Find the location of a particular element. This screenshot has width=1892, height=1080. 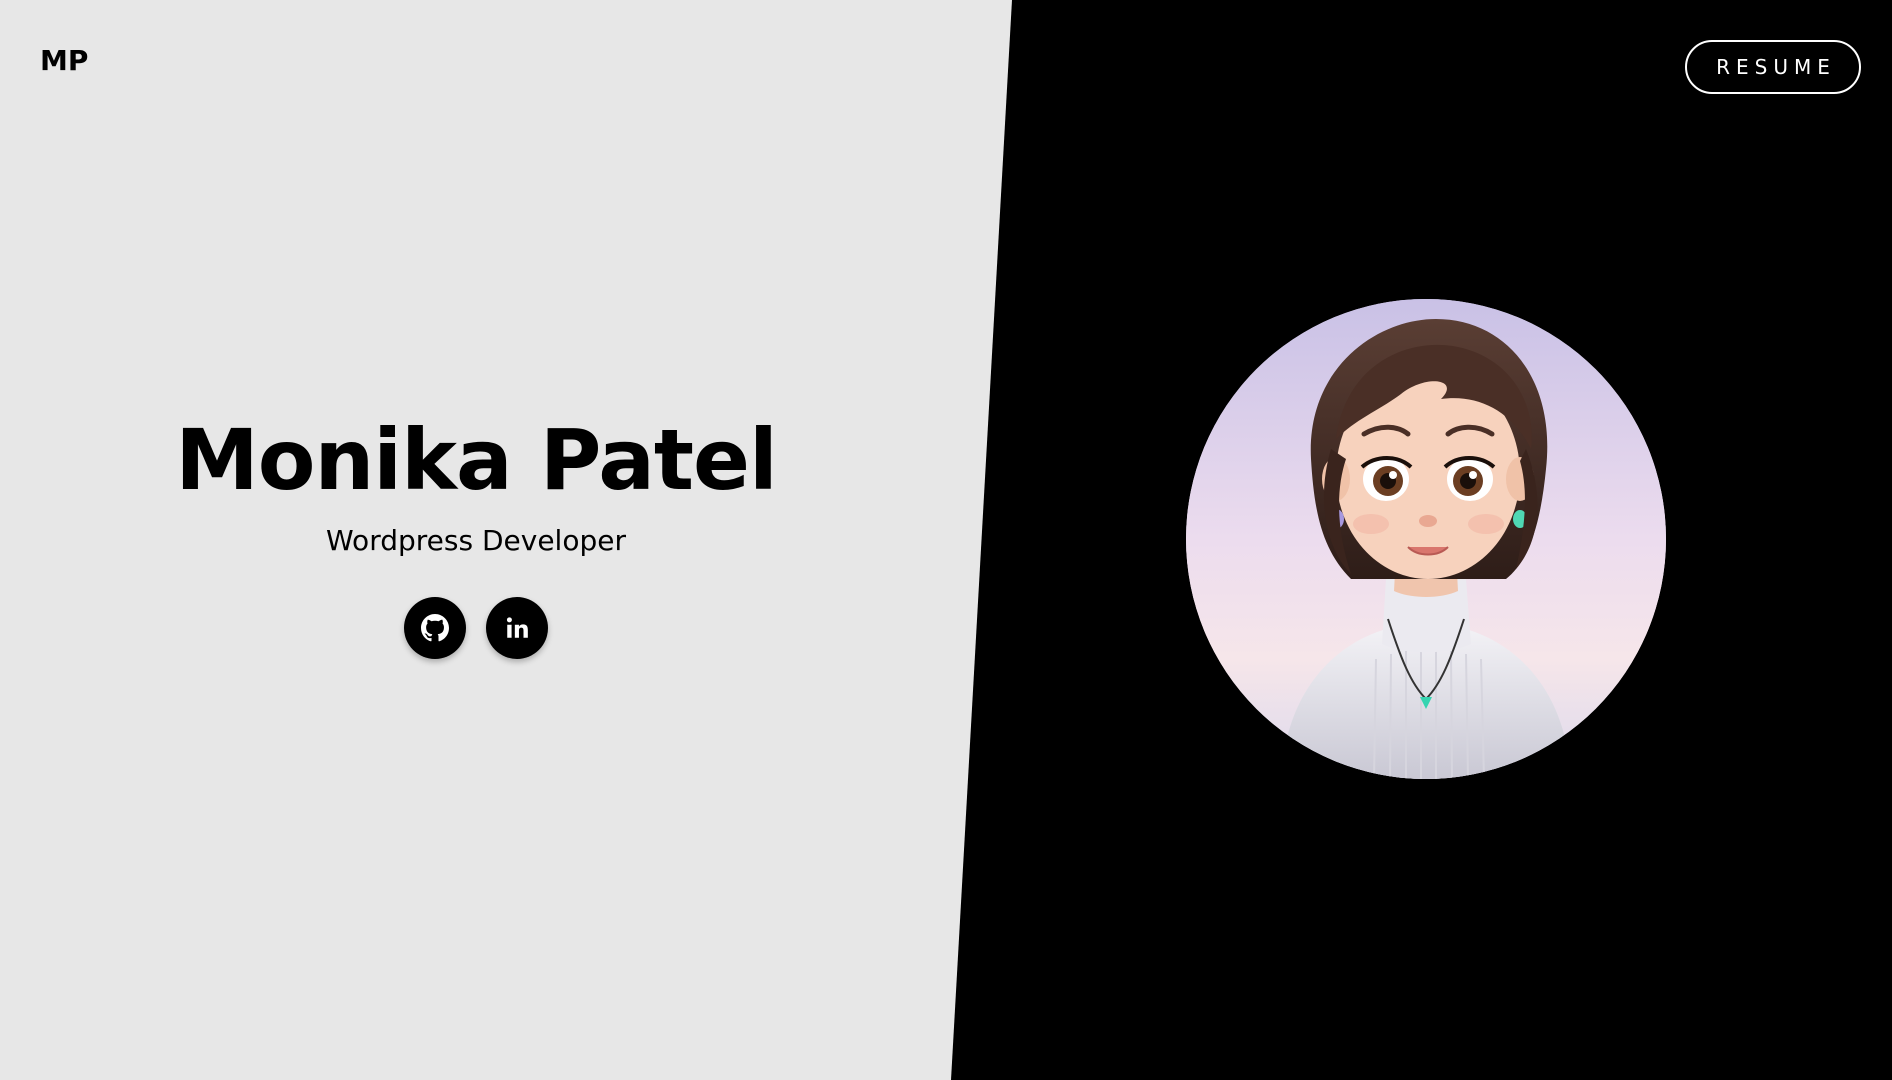

hero-section: Monika Patel Wordpress Developer is located at coordinates (476, 532).